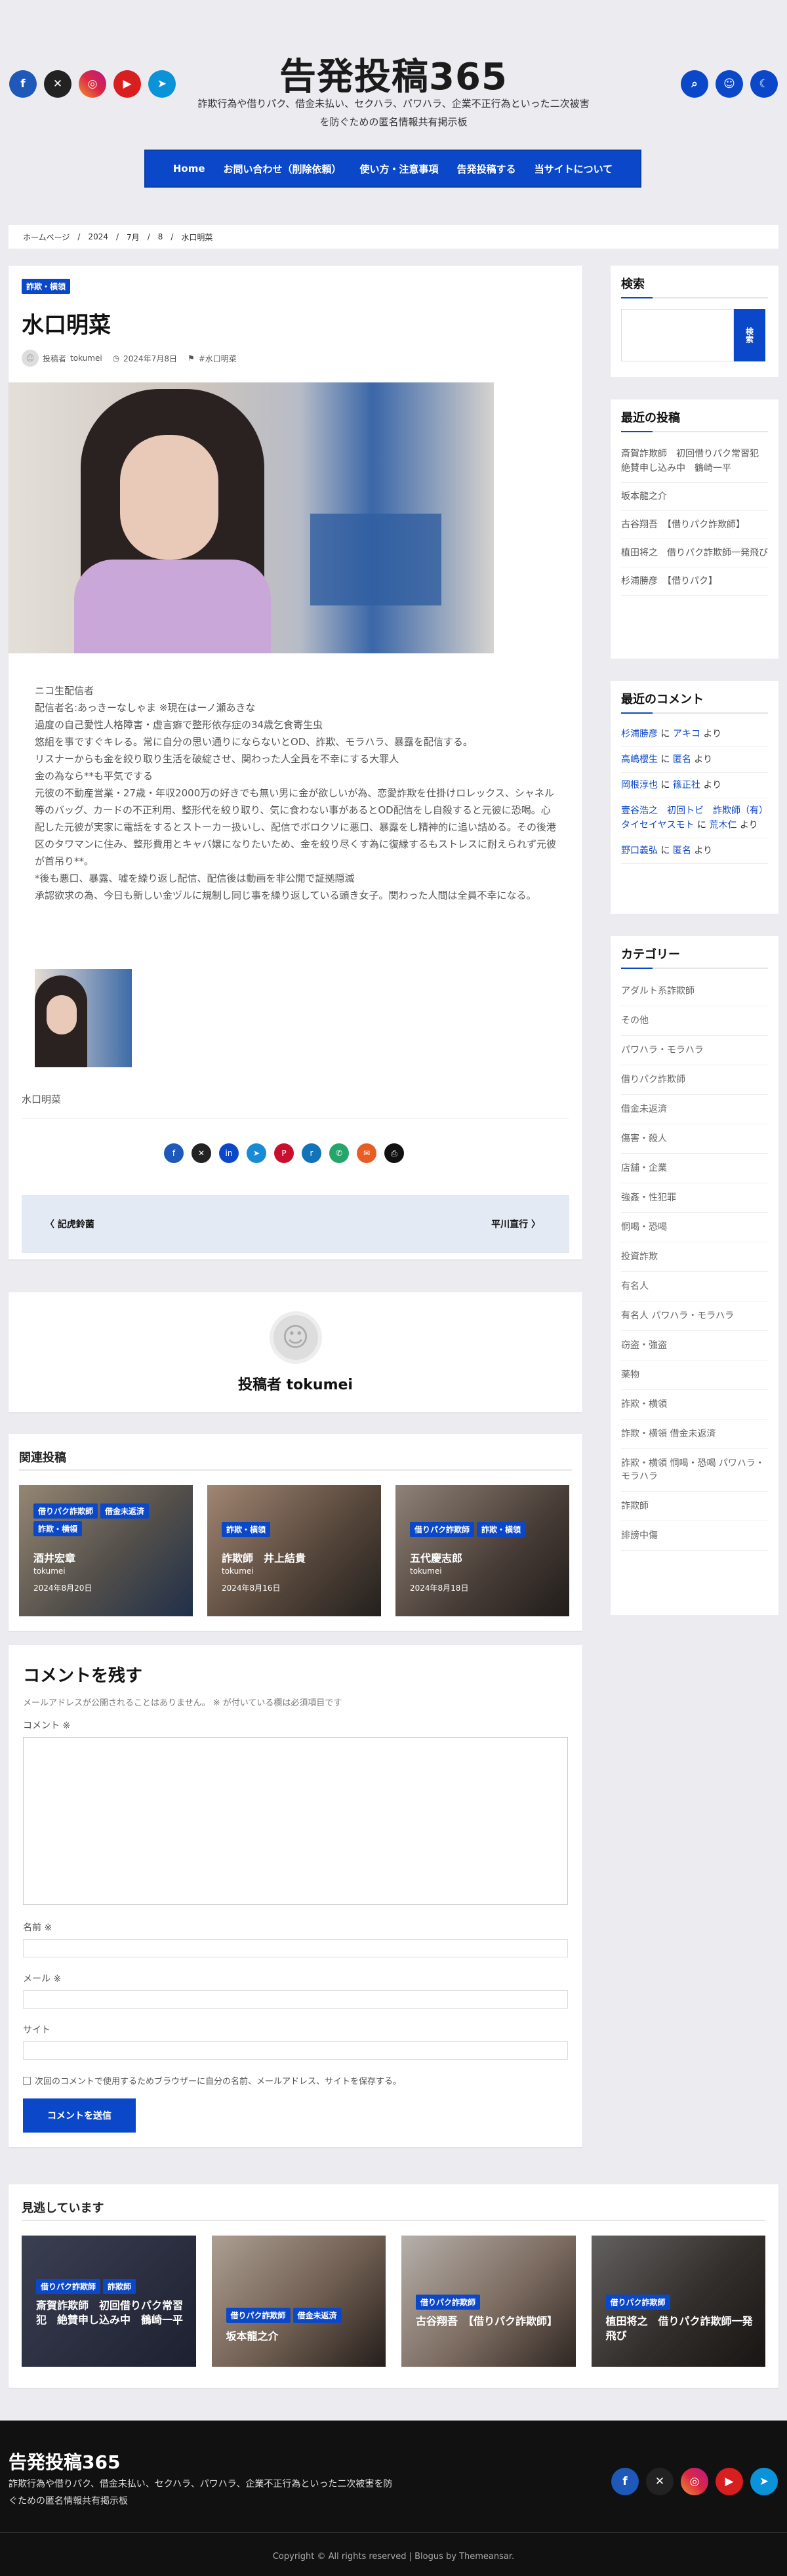 The image size is (787, 2576). What do you see at coordinates (694, 1375) in the screenshot?
I see `category-link: 薬物` at bounding box center [694, 1375].